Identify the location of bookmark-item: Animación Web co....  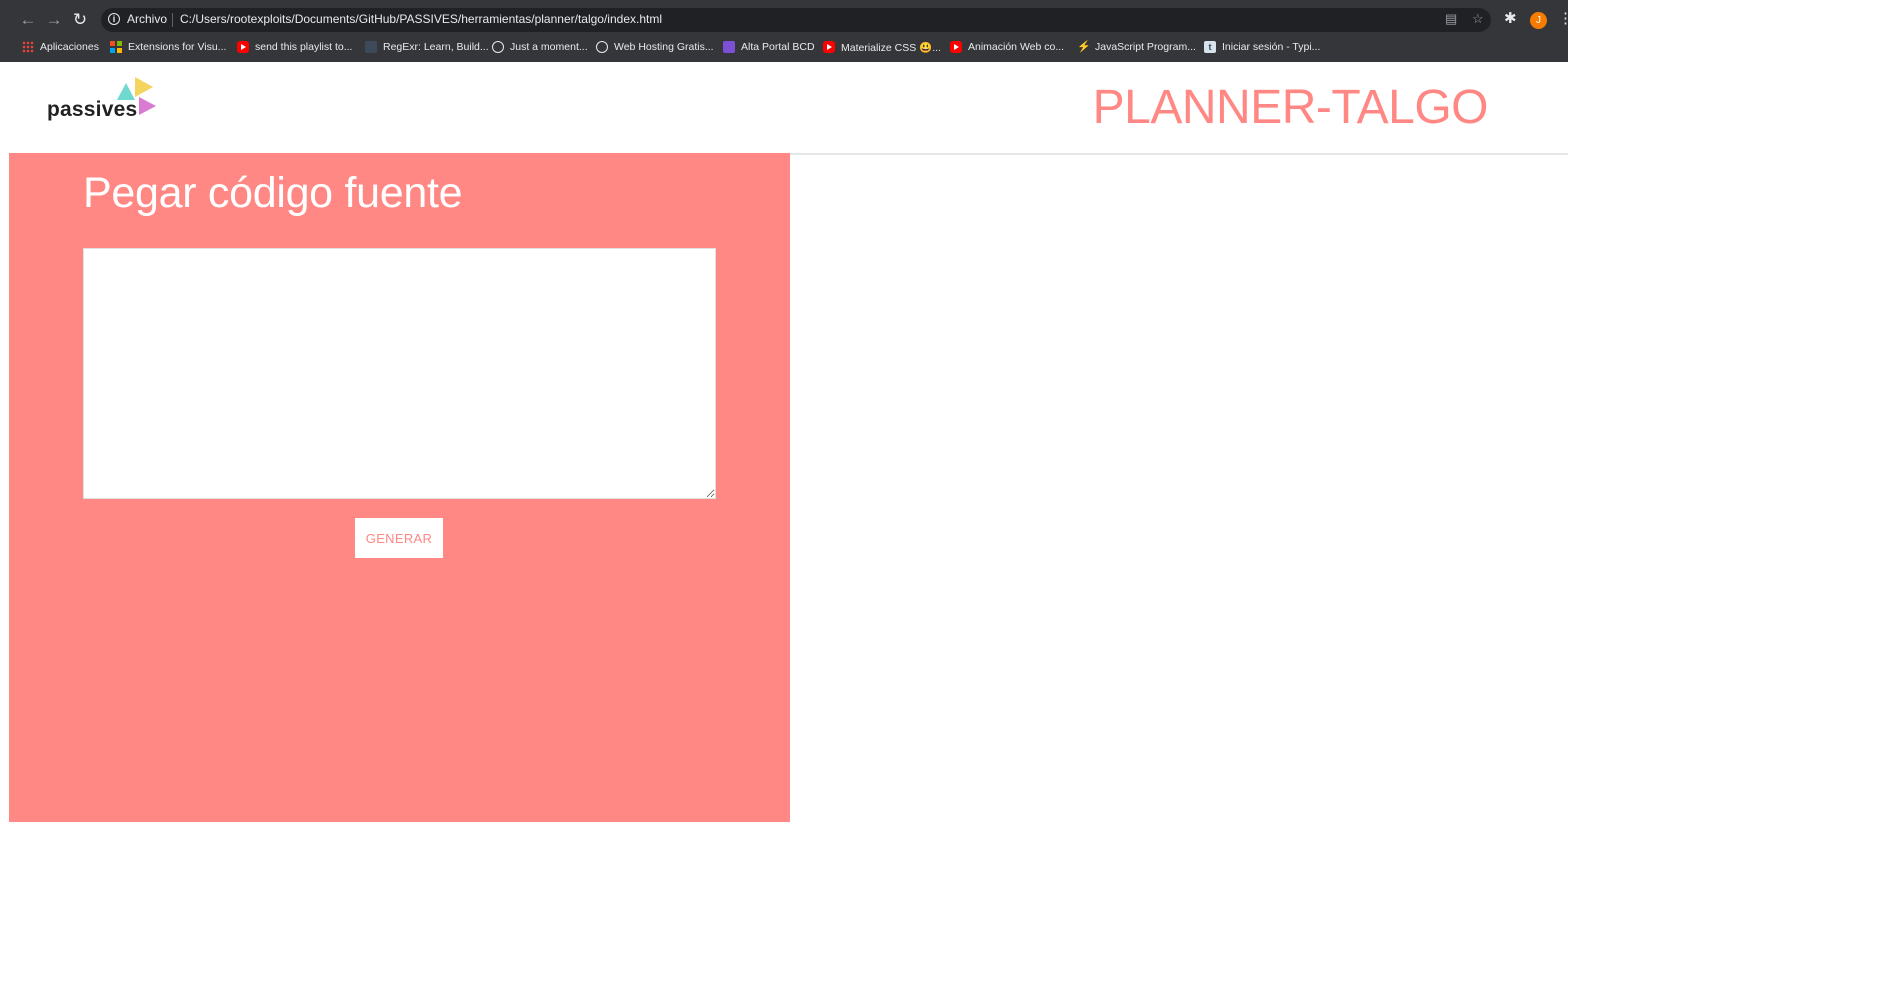
(1007, 47).